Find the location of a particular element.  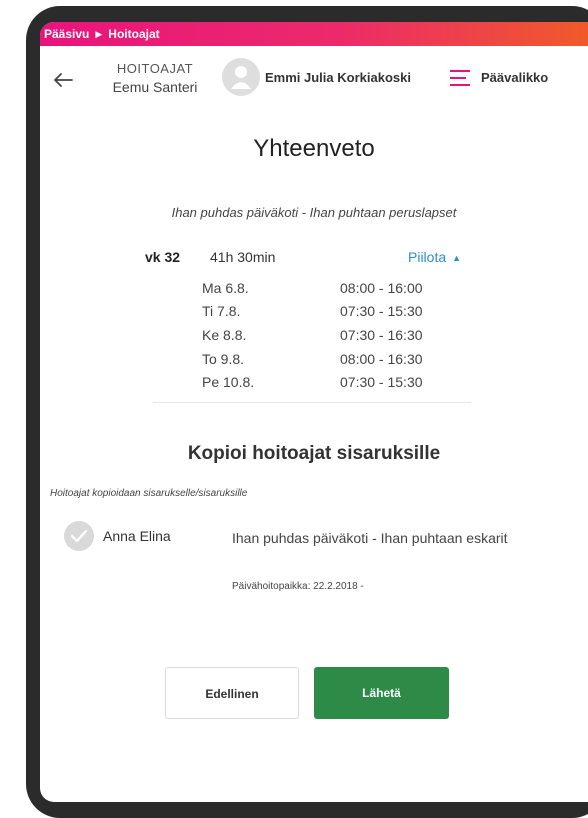

day-row: Pe 10.8. 07:30 - 15:30 is located at coordinates (314, 384).